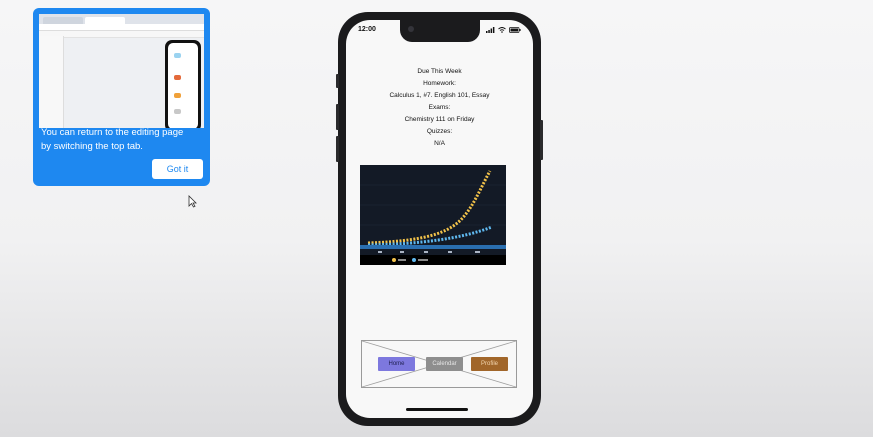 The width and height of the screenshot is (873, 437). I want to click on preview-phone-screen, so click(183, 85).